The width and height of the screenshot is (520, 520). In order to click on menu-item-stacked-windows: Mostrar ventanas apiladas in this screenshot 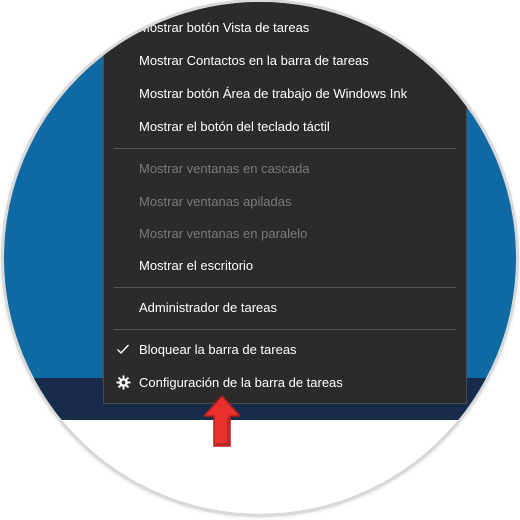, I will do `click(285, 201)`.